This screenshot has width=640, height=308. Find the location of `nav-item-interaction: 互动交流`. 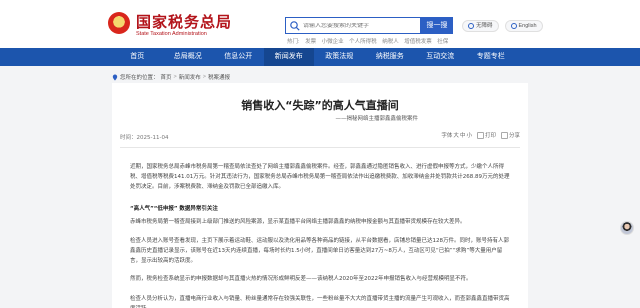

nav-item-interaction: 互动交流 is located at coordinates (440, 57).